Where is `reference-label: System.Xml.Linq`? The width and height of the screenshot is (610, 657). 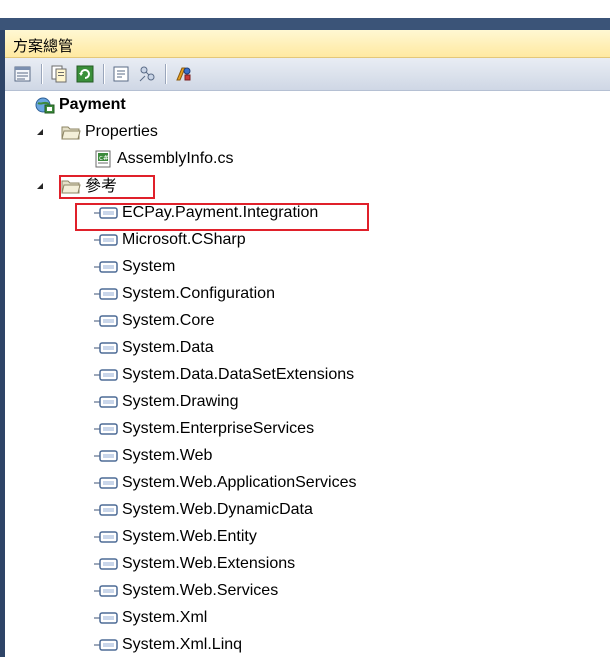
reference-label: System.Xml.Linq is located at coordinates (182, 644).